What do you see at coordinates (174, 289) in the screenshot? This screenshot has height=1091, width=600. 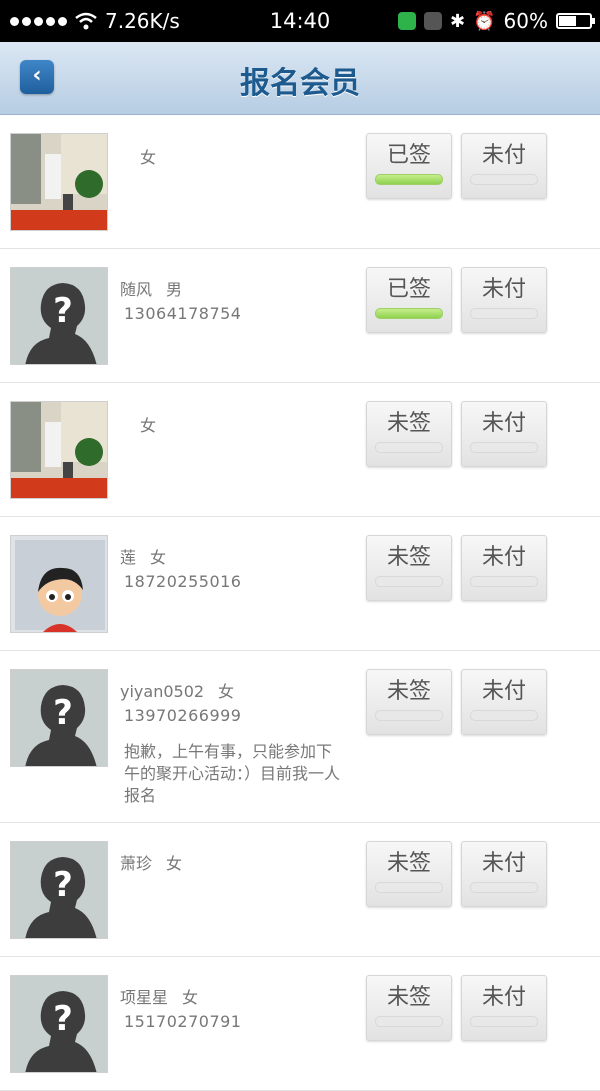 I see `member-gender: 男` at bounding box center [174, 289].